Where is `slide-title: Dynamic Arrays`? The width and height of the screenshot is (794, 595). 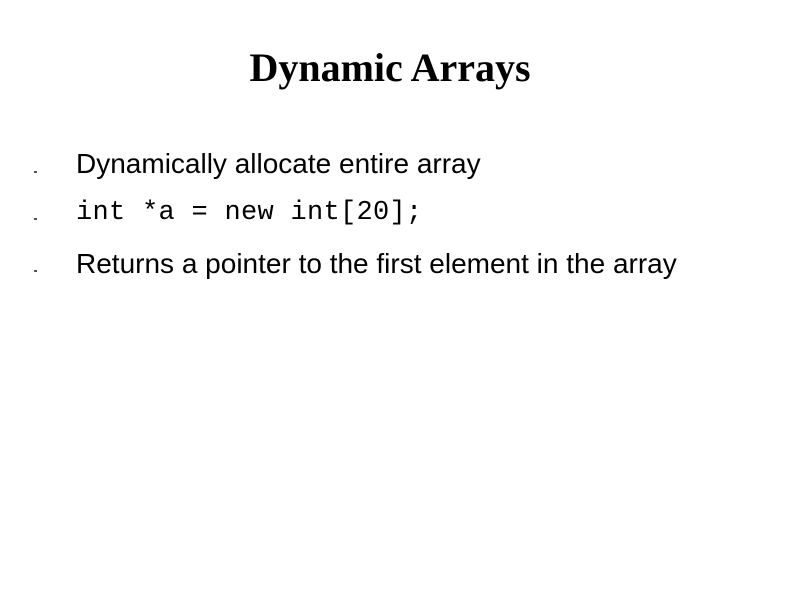 slide-title: Dynamic Arrays is located at coordinates (390, 67).